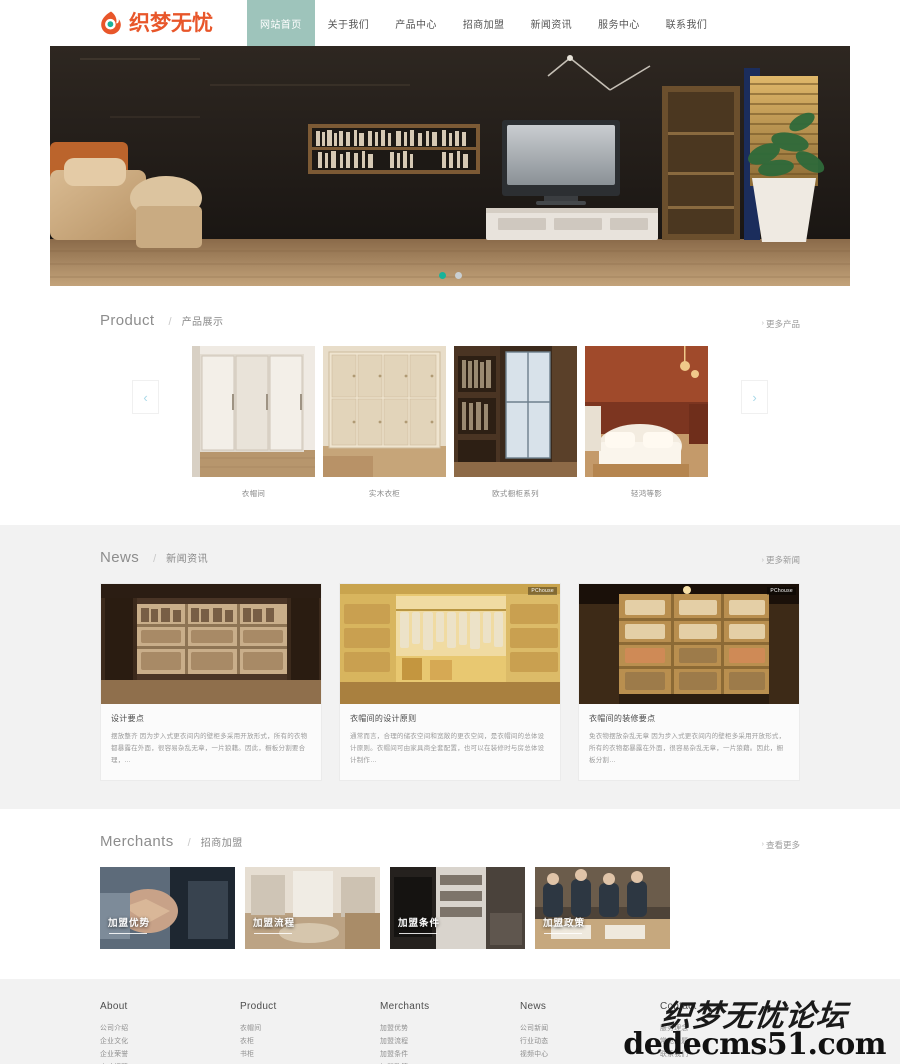 This screenshot has width=900, height=1064. Describe the element at coordinates (689, 718) in the screenshot. I see `news-title: 衣帽间的装修要点` at that location.